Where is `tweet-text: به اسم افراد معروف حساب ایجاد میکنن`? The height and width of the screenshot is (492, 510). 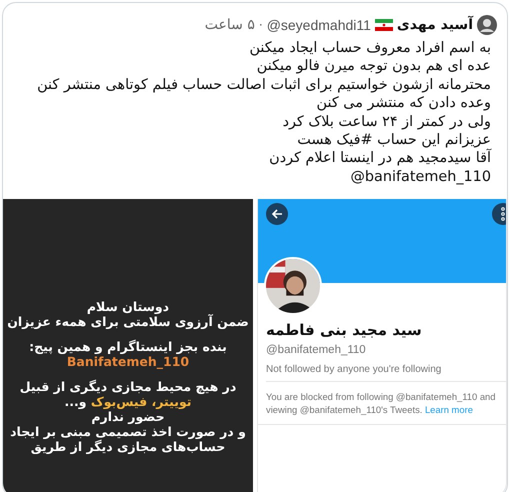
tweet-text: به اسم افراد معروف حساب ایجاد میکنن is located at coordinates (370, 48).